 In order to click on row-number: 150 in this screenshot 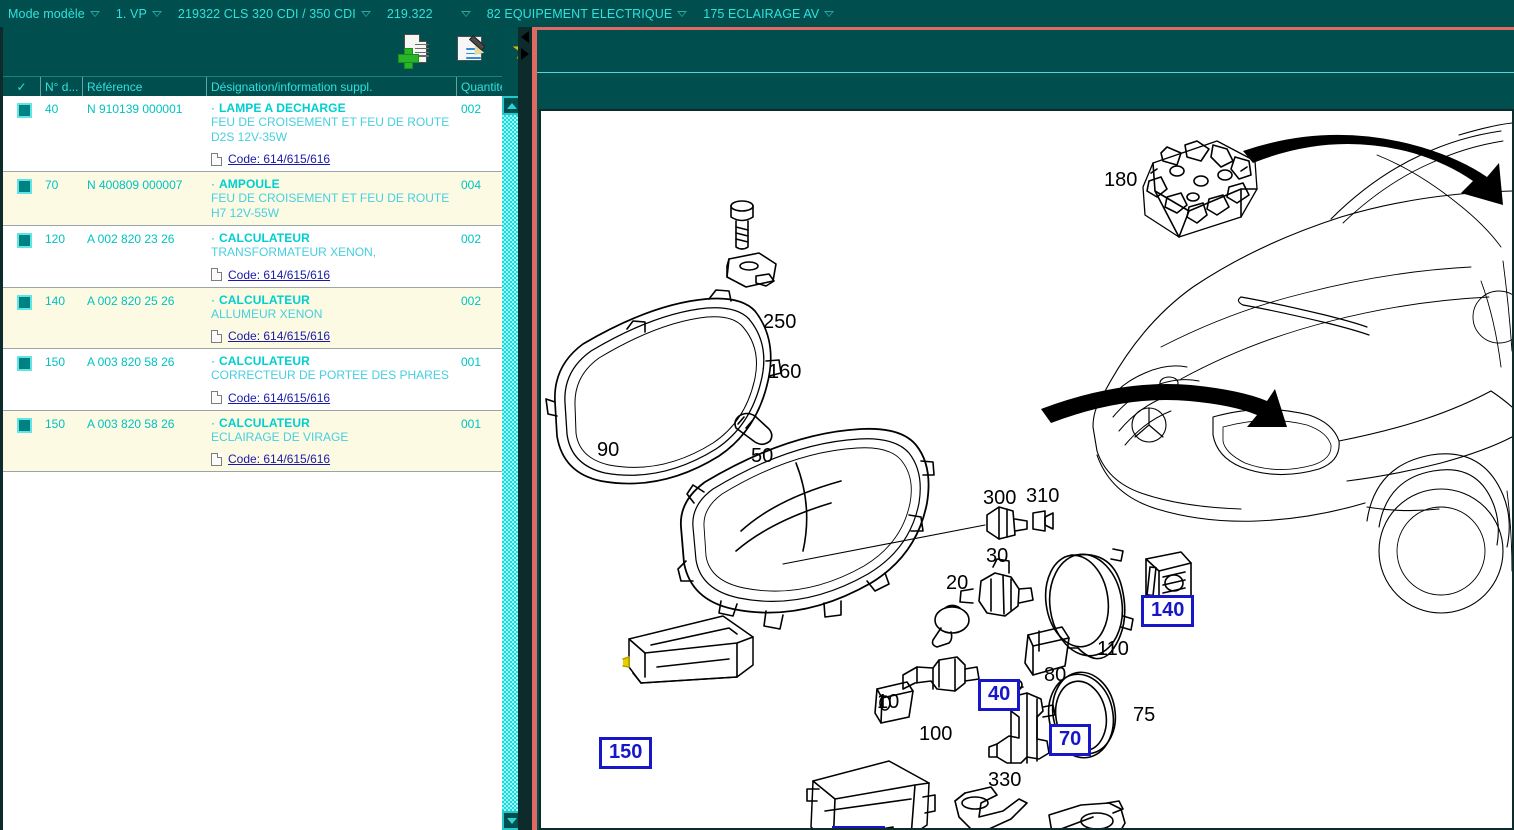, I will do `click(55, 362)`.